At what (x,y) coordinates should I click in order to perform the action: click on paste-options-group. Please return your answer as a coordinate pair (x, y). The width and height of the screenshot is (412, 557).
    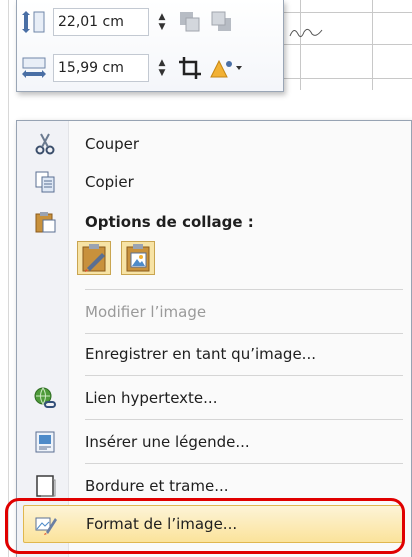
    Looking at the image, I should click on (121, 258).